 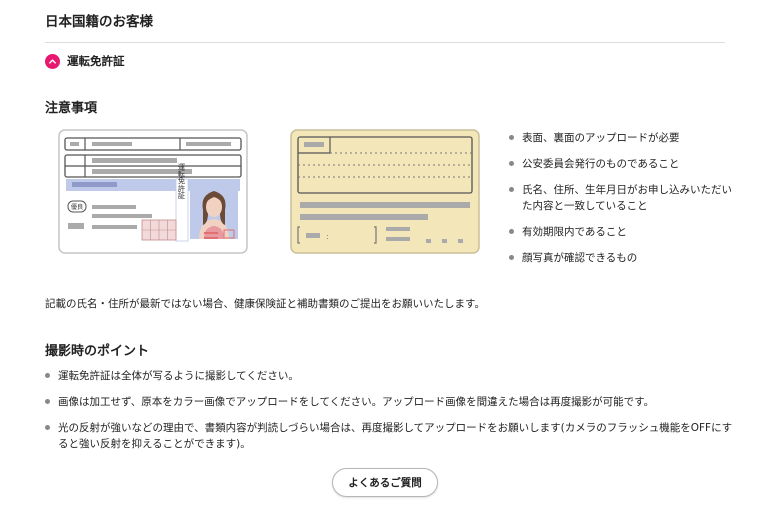 I want to click on license-front-illustration: 運転免許証 優良, so click(x=153, y=191).